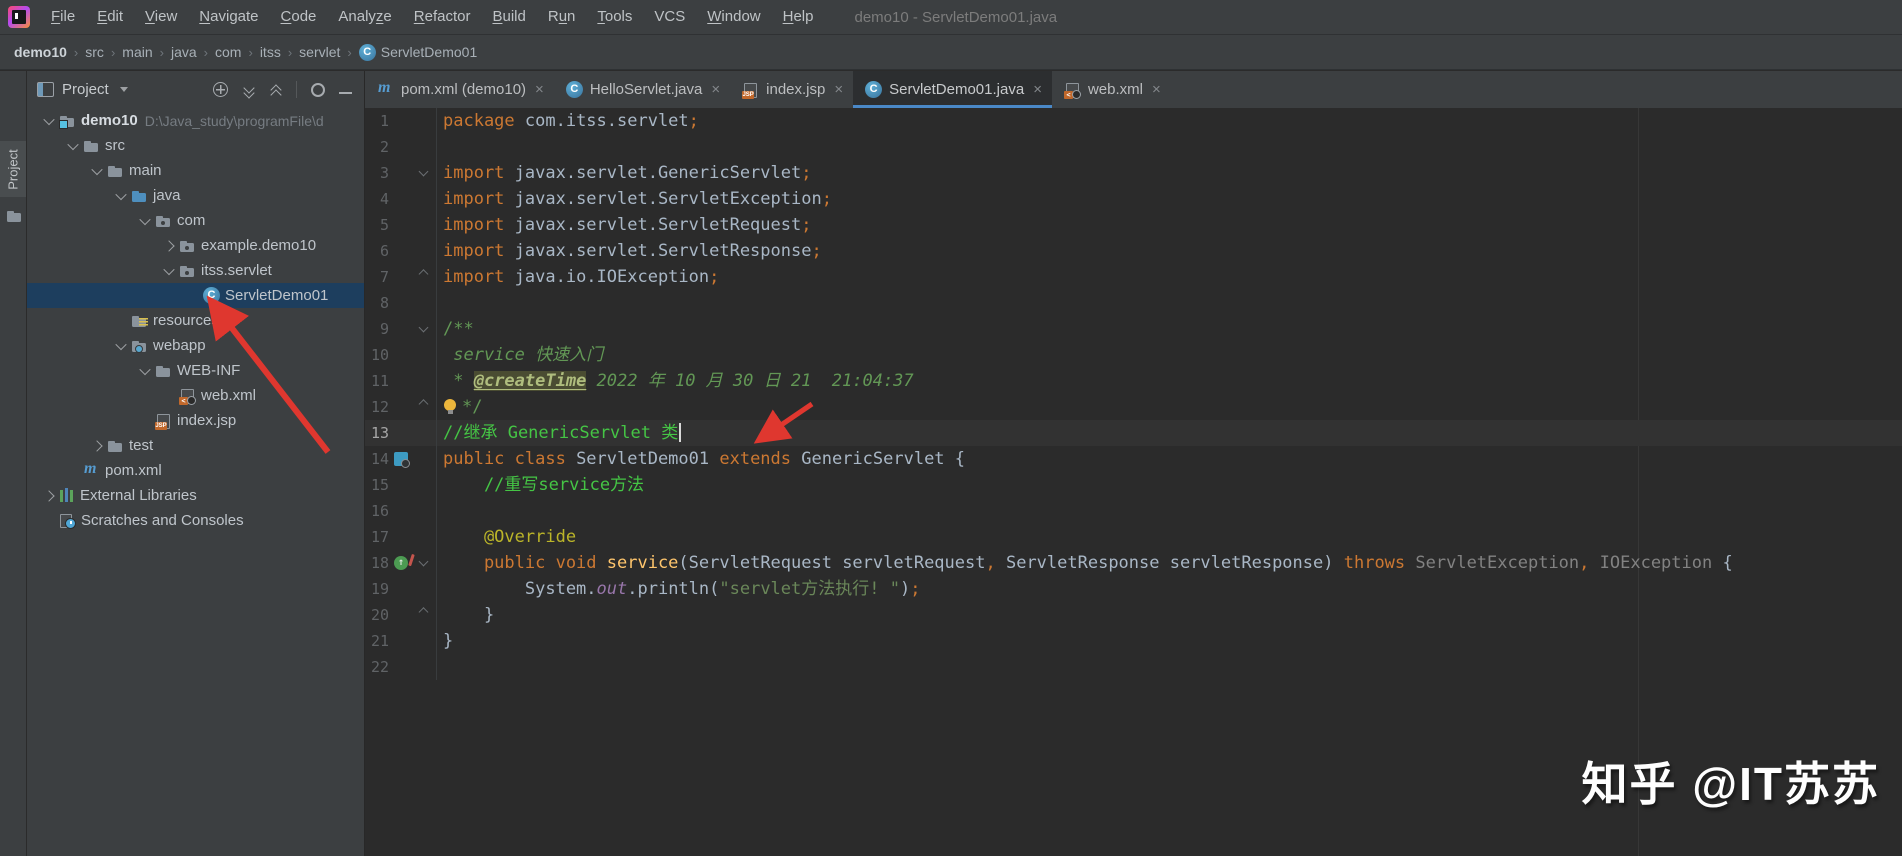 The image size is (1902, 856). What do you see at coordinates (228, 16) in the screenshot?
I see `menu-item-navigate: Navigate` at bounding box center [228, 16].